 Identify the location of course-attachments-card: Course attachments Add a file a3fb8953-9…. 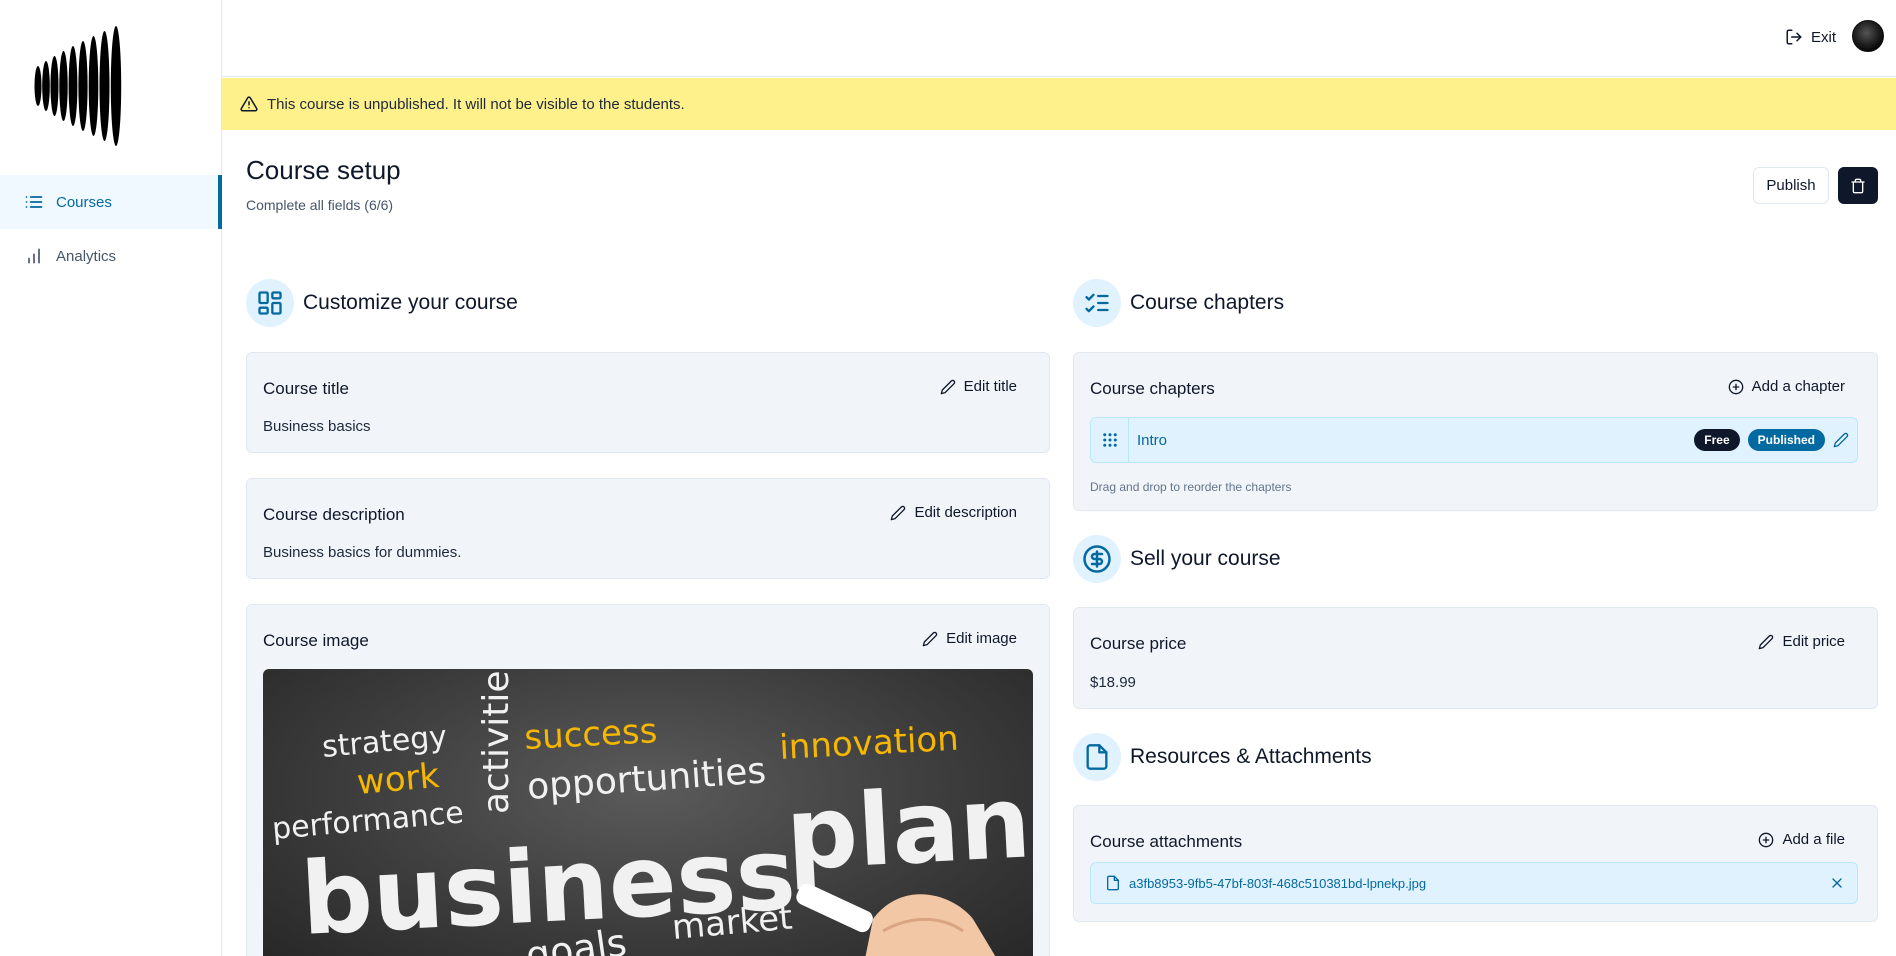
(1475, 863).